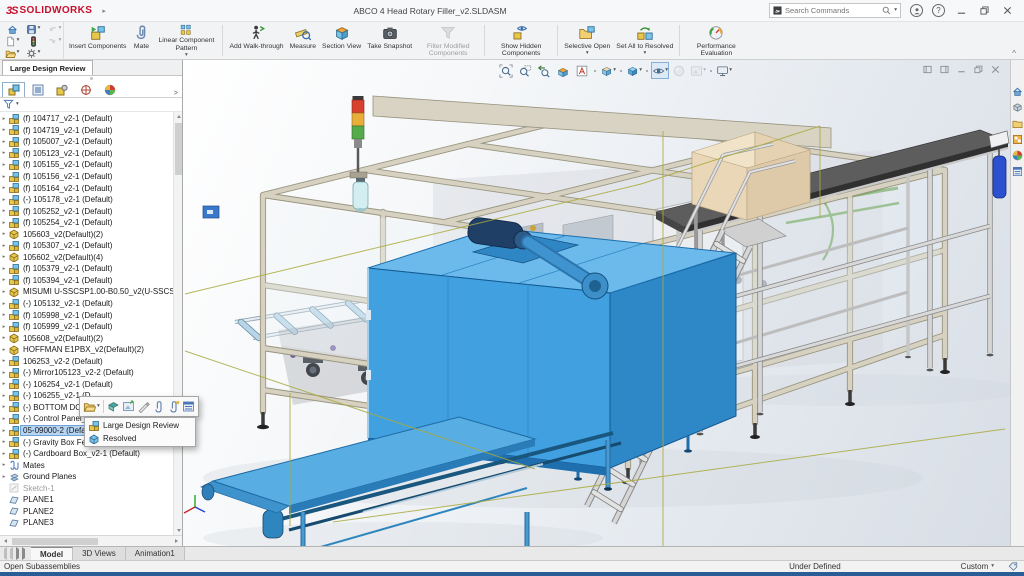 The width and height of the screenshot is (1024, 576). What do you see at coordinates (389, 40) in the screenshot?
I see `ribbon-snapshot-button: Take Snapshot` at bounding box center [389, 40].